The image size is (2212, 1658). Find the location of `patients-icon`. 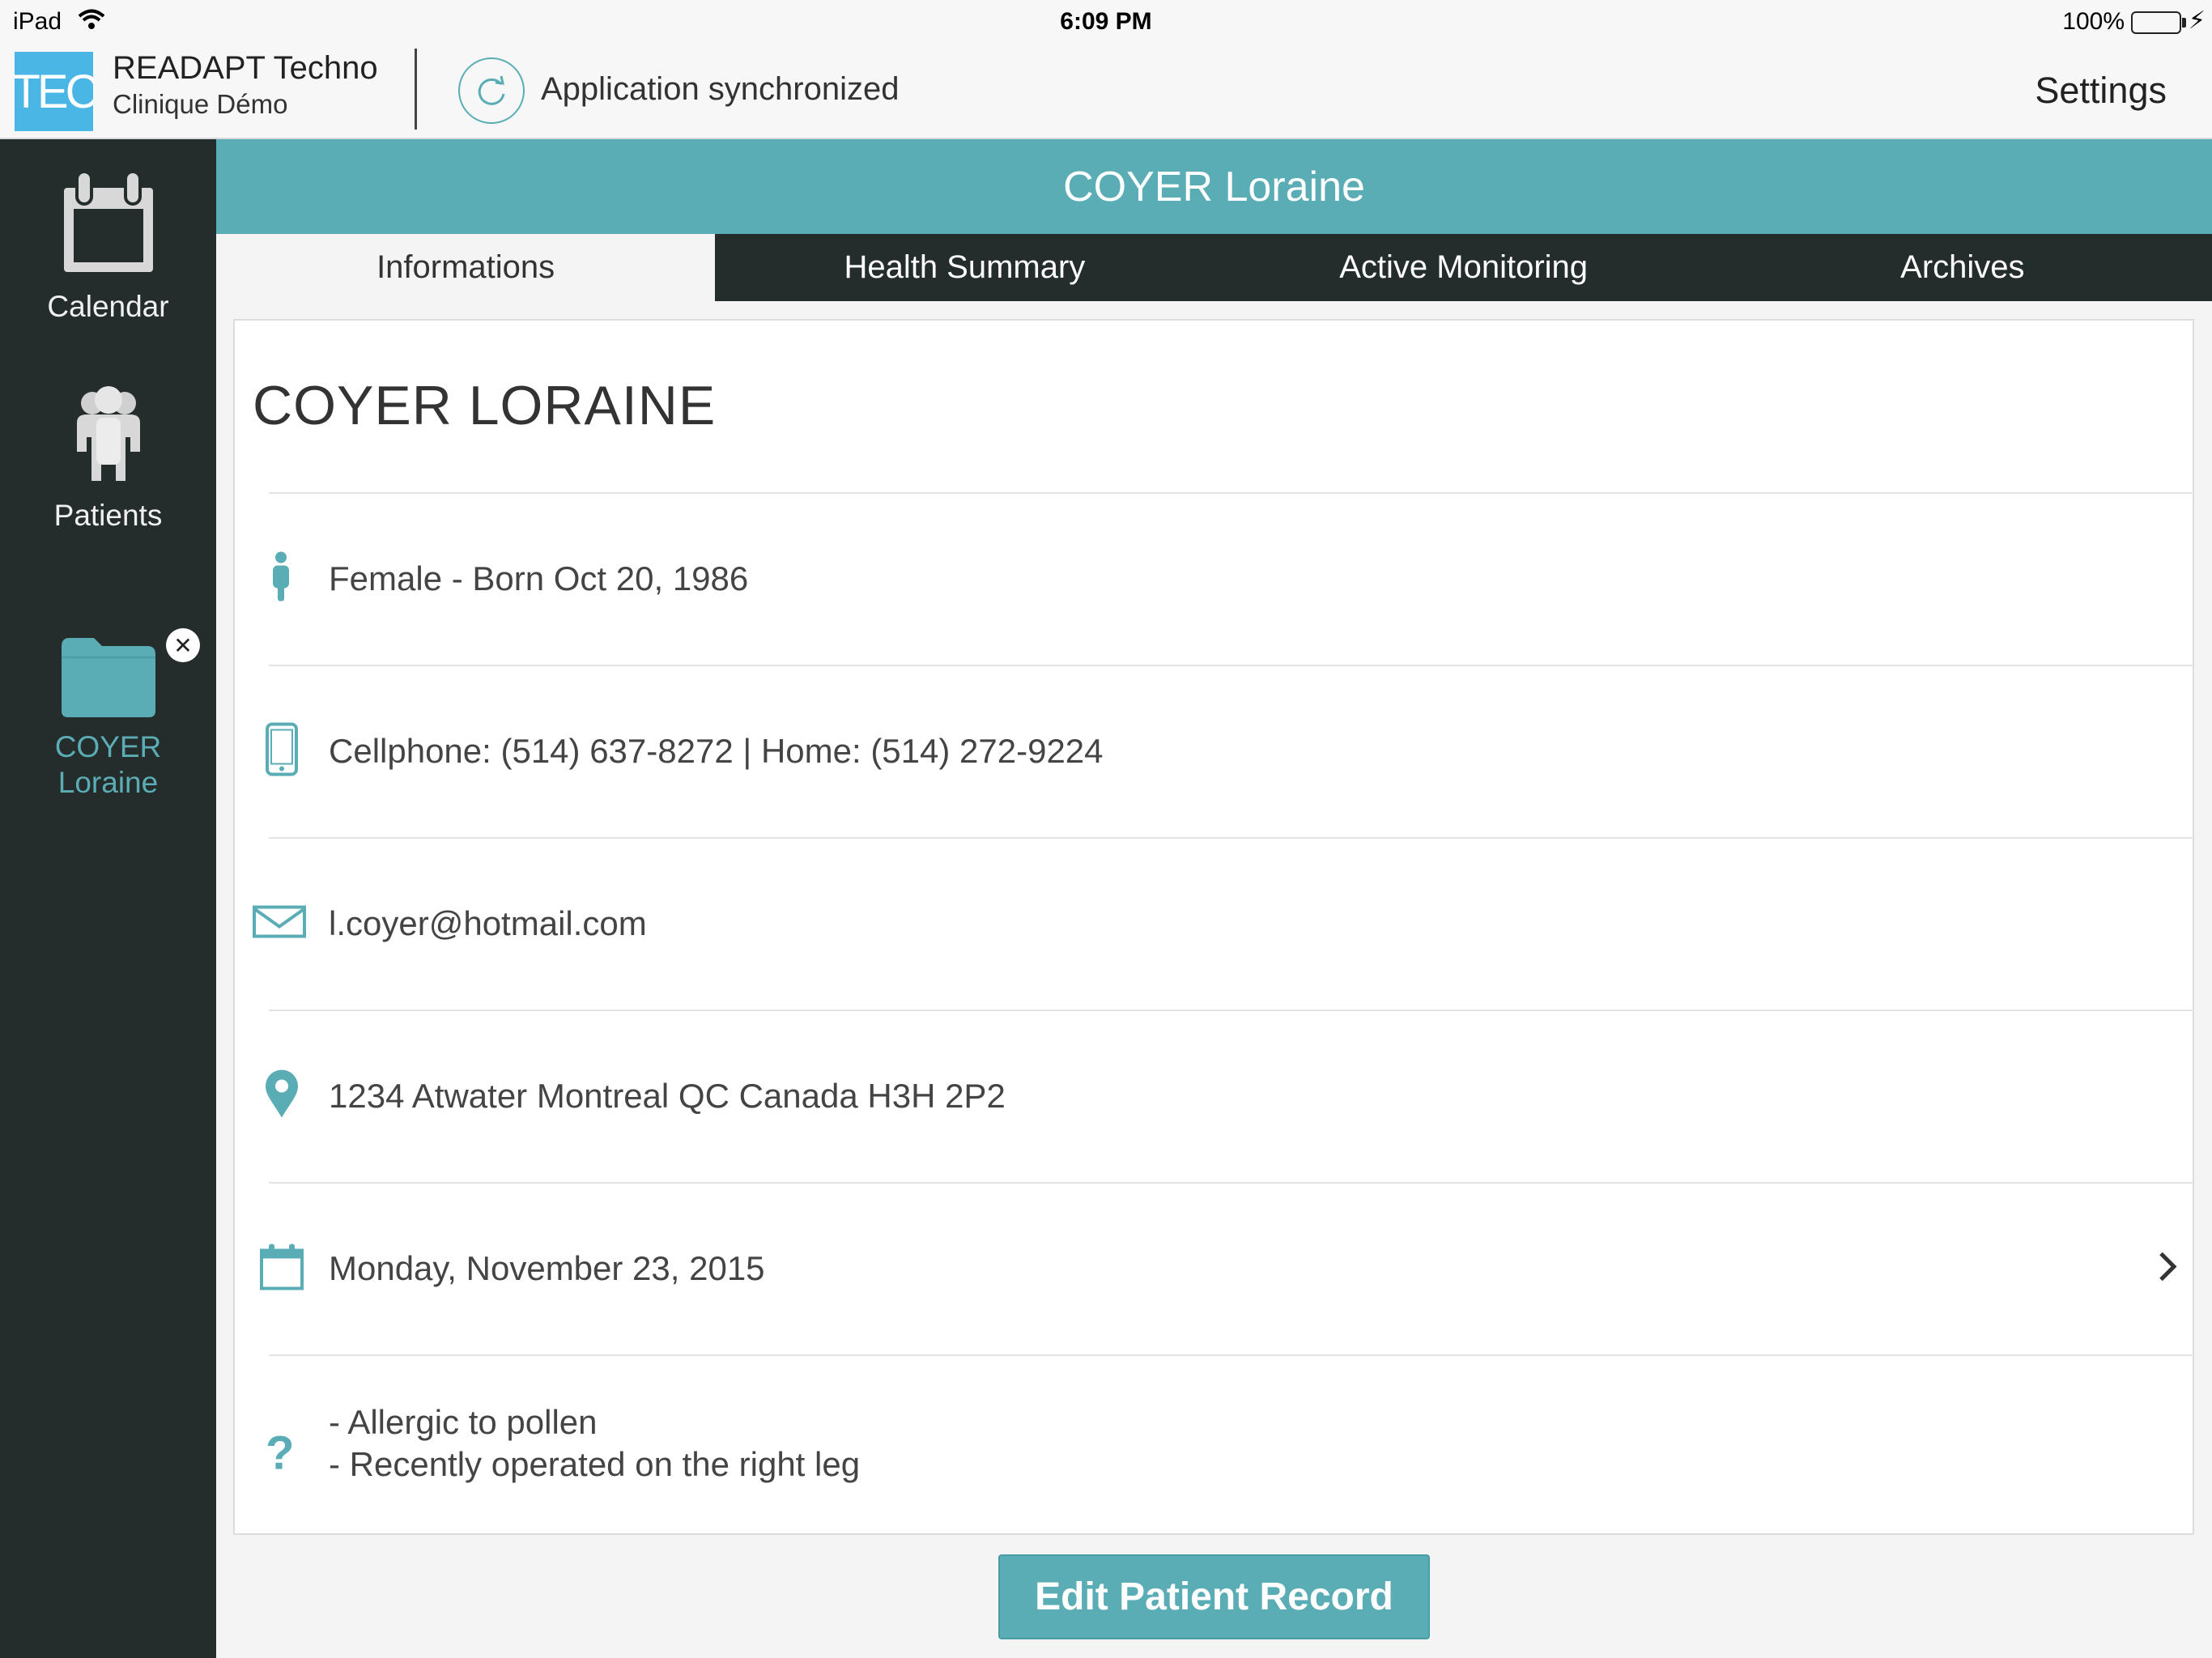

patients-icon is located at coordinates (108, 438).